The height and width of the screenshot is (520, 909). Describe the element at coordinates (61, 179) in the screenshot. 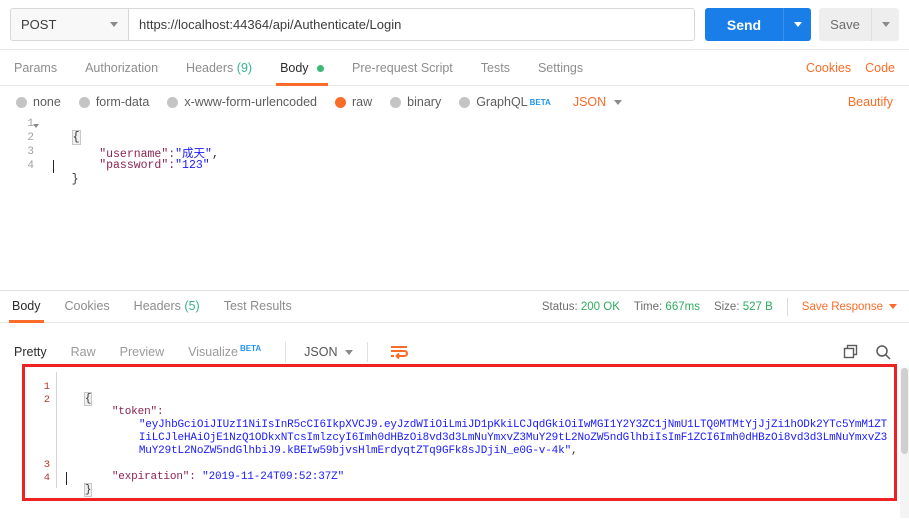

I see `code-line: }` at that location.